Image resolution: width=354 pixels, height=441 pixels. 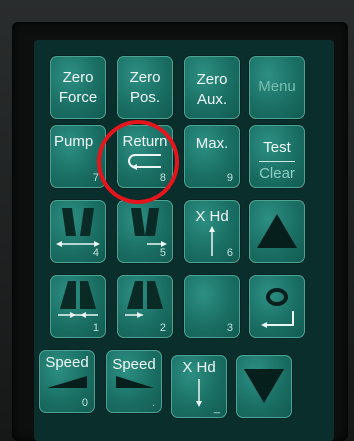 I want to click on zero-force-line2: Force, so click(x=78, y=97).